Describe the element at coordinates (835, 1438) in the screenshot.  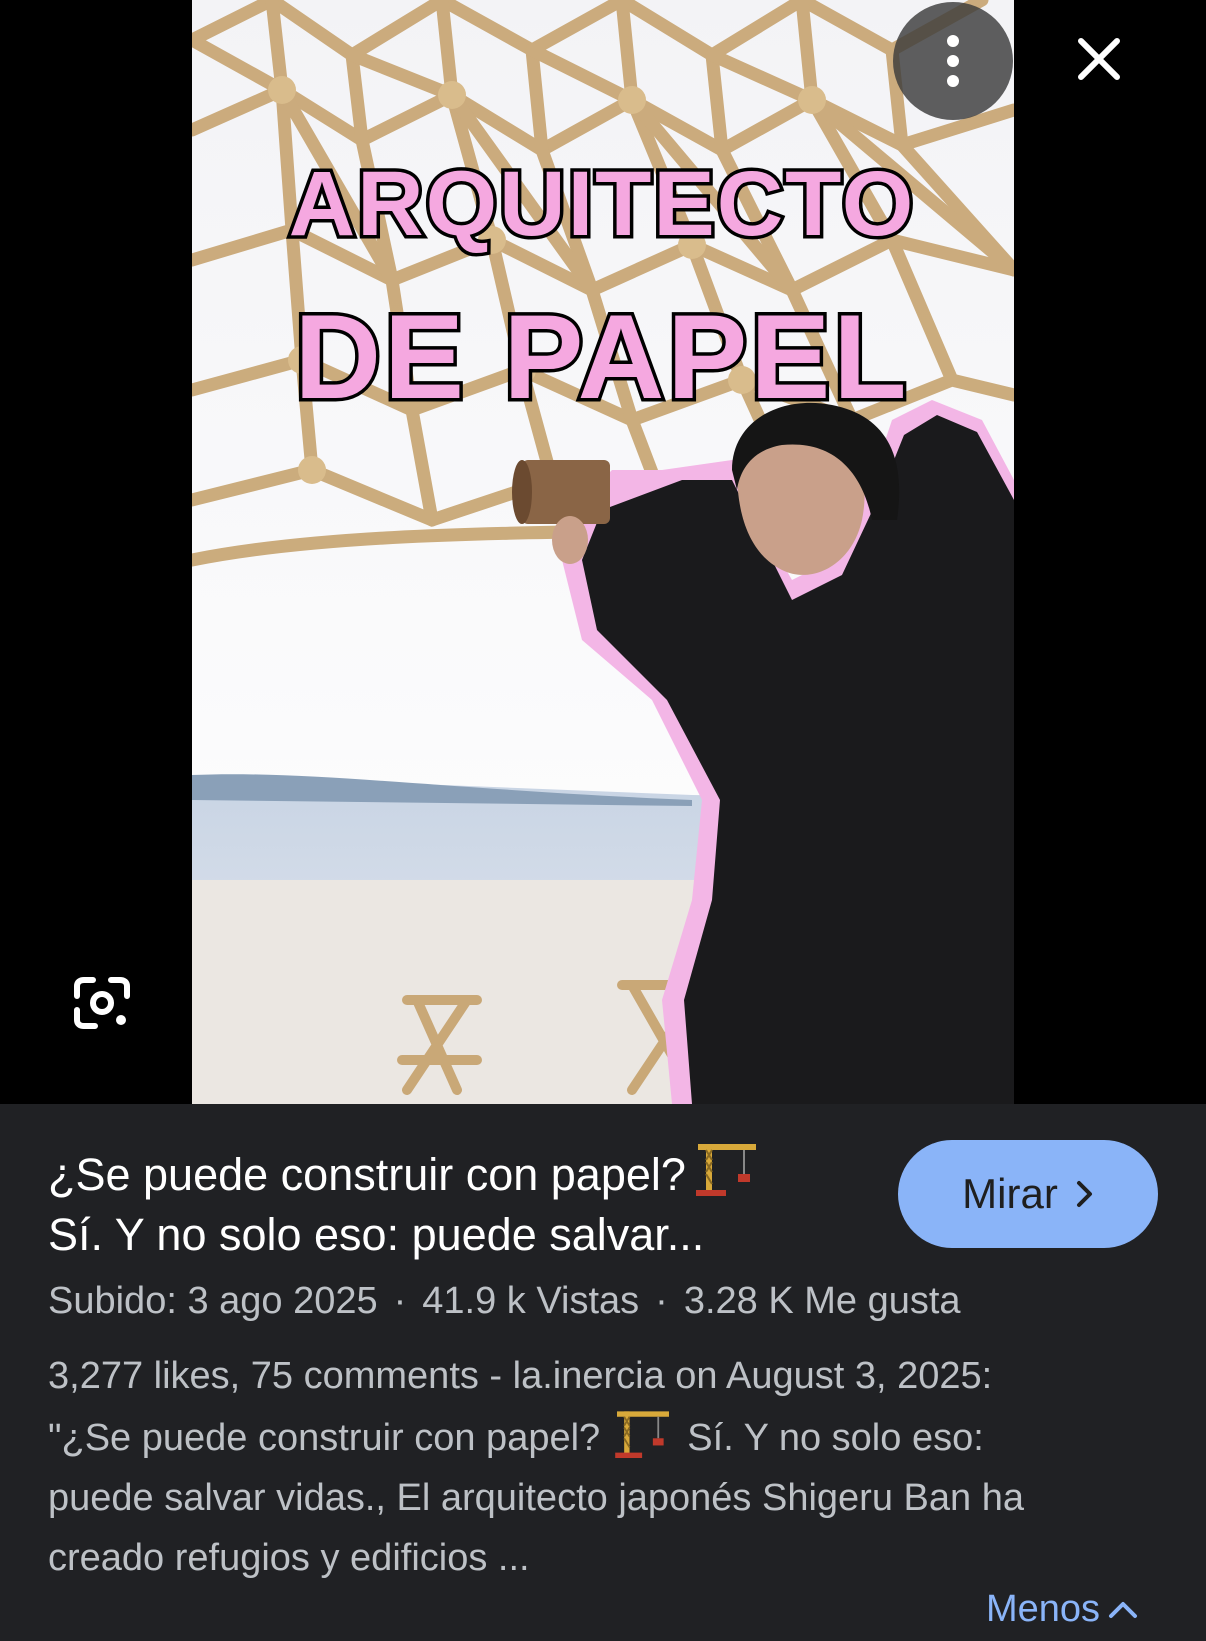
I see `description-text: Sí. Y no solo eso:` at that location.